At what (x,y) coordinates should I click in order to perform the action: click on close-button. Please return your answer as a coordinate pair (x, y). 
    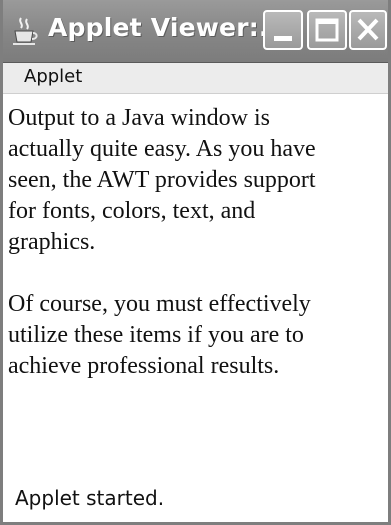
    Looking at the image, I should click on (368, 30).